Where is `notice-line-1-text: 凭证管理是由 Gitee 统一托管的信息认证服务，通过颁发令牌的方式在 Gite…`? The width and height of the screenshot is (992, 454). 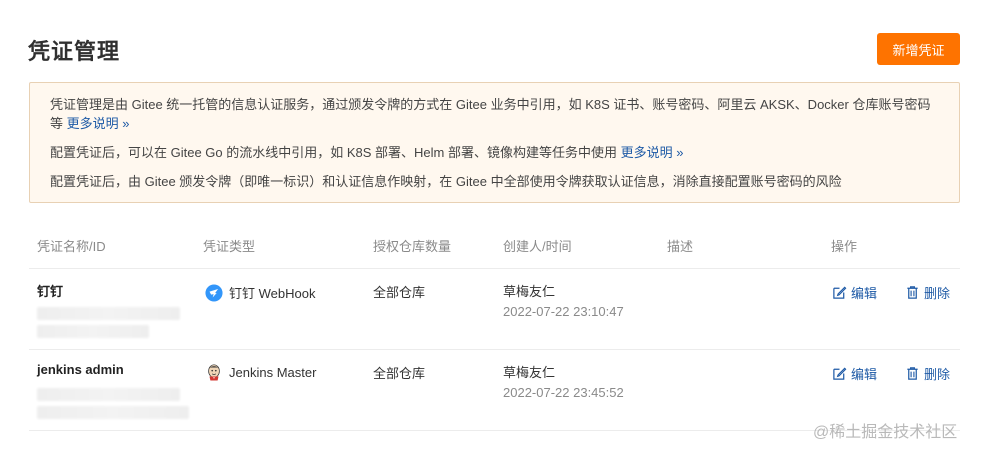 notice-line-1-text: 凭证管理是由 Gitee 统一托管的信息认证服务，通过颁发令牌的方式在 Gite… is located at coordinates (490, 114).